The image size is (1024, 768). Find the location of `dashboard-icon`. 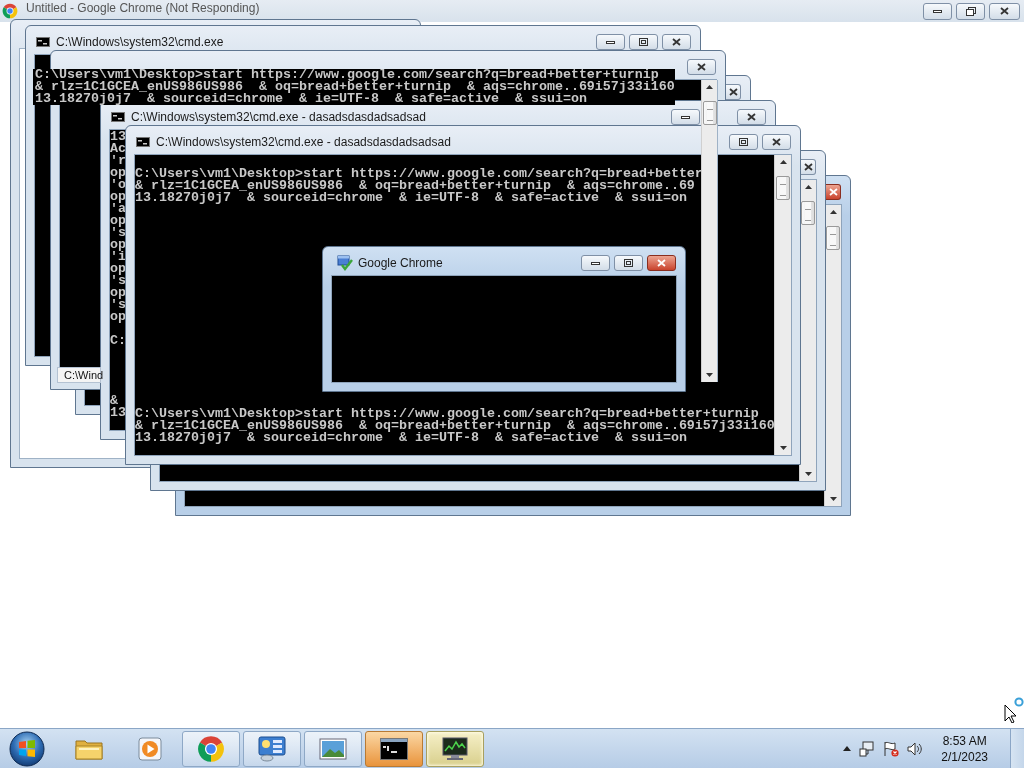

dashboard-icon is located at coordinates (272, 748).